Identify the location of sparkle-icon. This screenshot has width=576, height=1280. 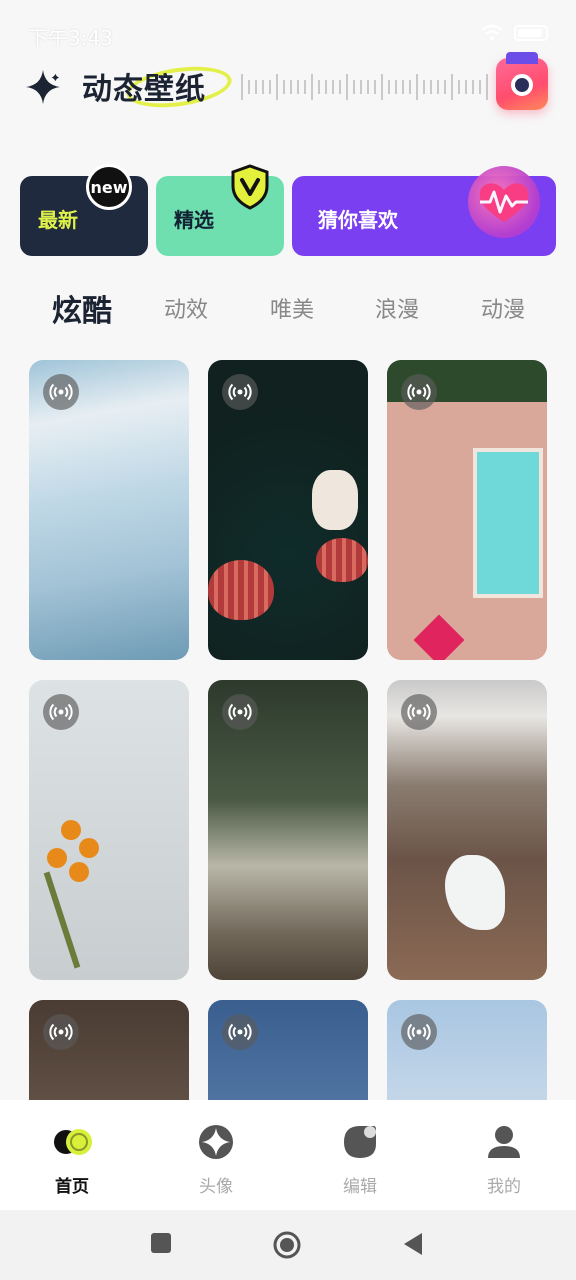
(43, 87).